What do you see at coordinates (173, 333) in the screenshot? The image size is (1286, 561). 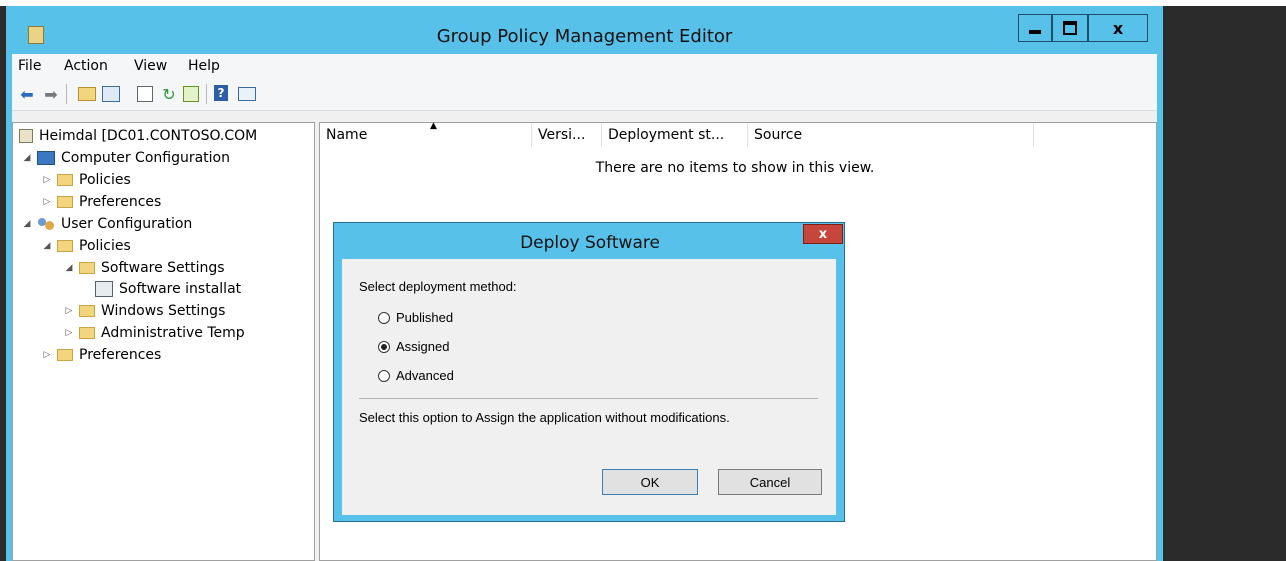 I see `tree-item-label: Administrative Temp` at bounding box center [173, 333].